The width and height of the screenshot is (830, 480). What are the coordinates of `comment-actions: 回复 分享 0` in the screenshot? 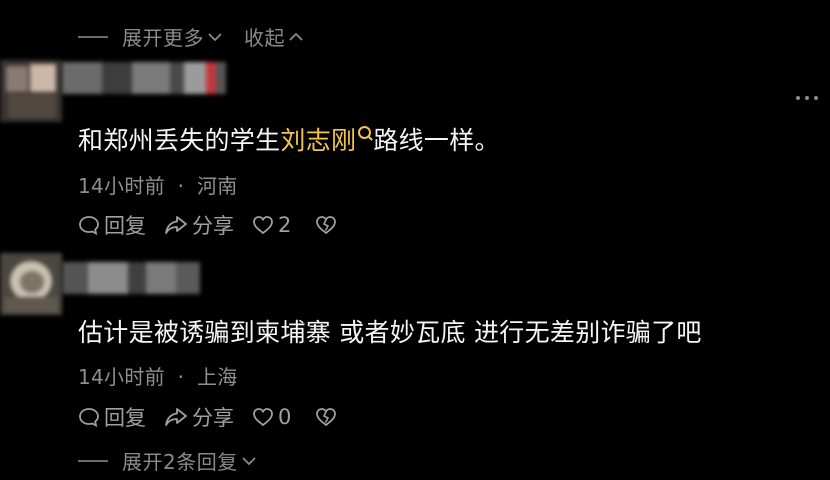 It's located at (207, 417).